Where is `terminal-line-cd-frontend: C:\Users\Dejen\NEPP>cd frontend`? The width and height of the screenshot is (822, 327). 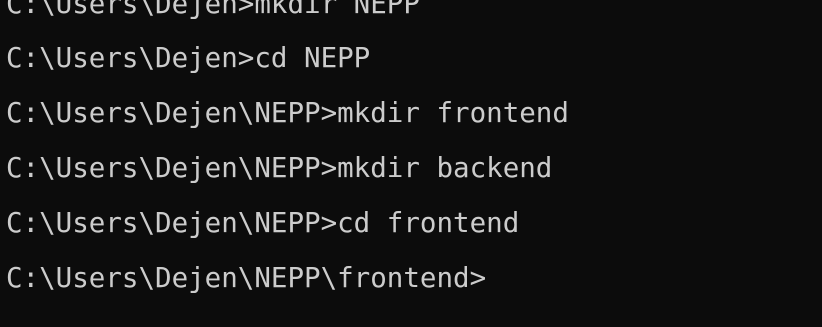
terminal-line-cd-frontend: C:\Users\Dejen\NEPP>cd frontend is located at coordinates (263, 223).